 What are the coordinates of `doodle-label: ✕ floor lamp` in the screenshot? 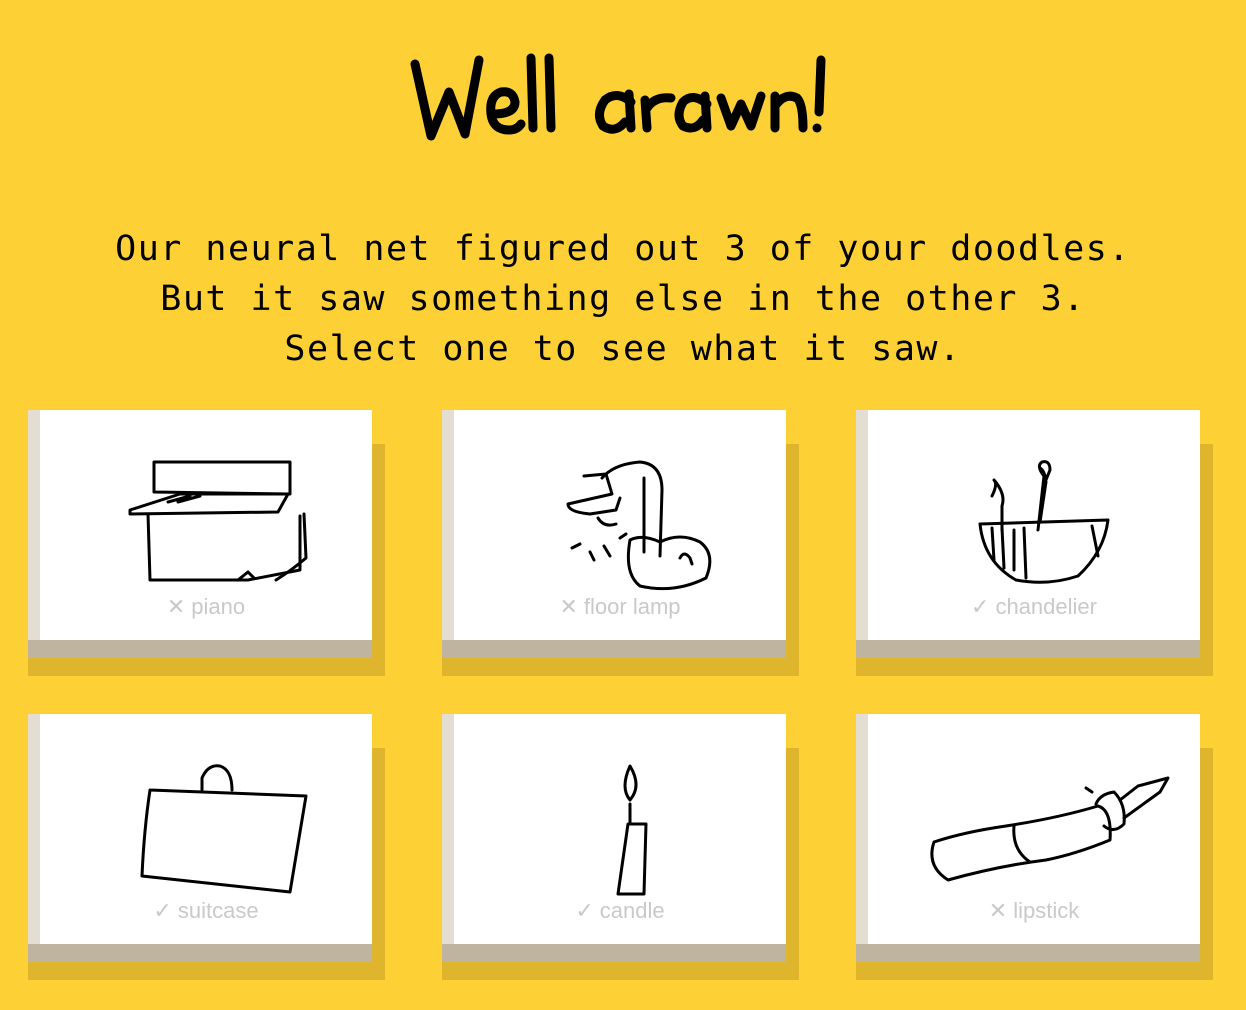 It's located at (620, 607).